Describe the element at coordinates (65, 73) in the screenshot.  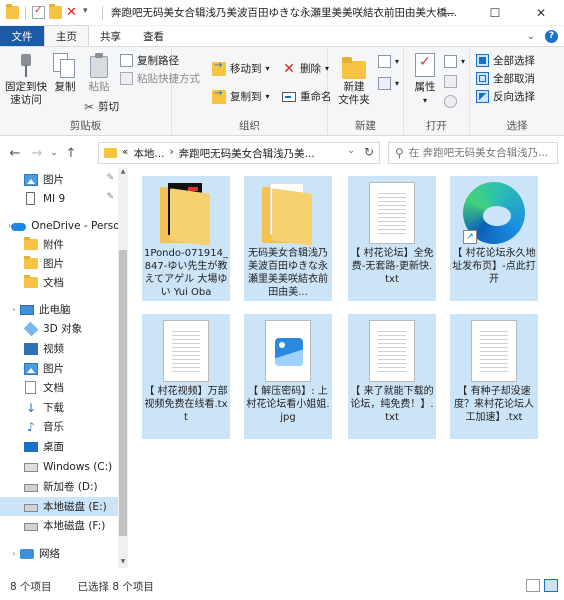
I see `copy-button: 复制` at that location.